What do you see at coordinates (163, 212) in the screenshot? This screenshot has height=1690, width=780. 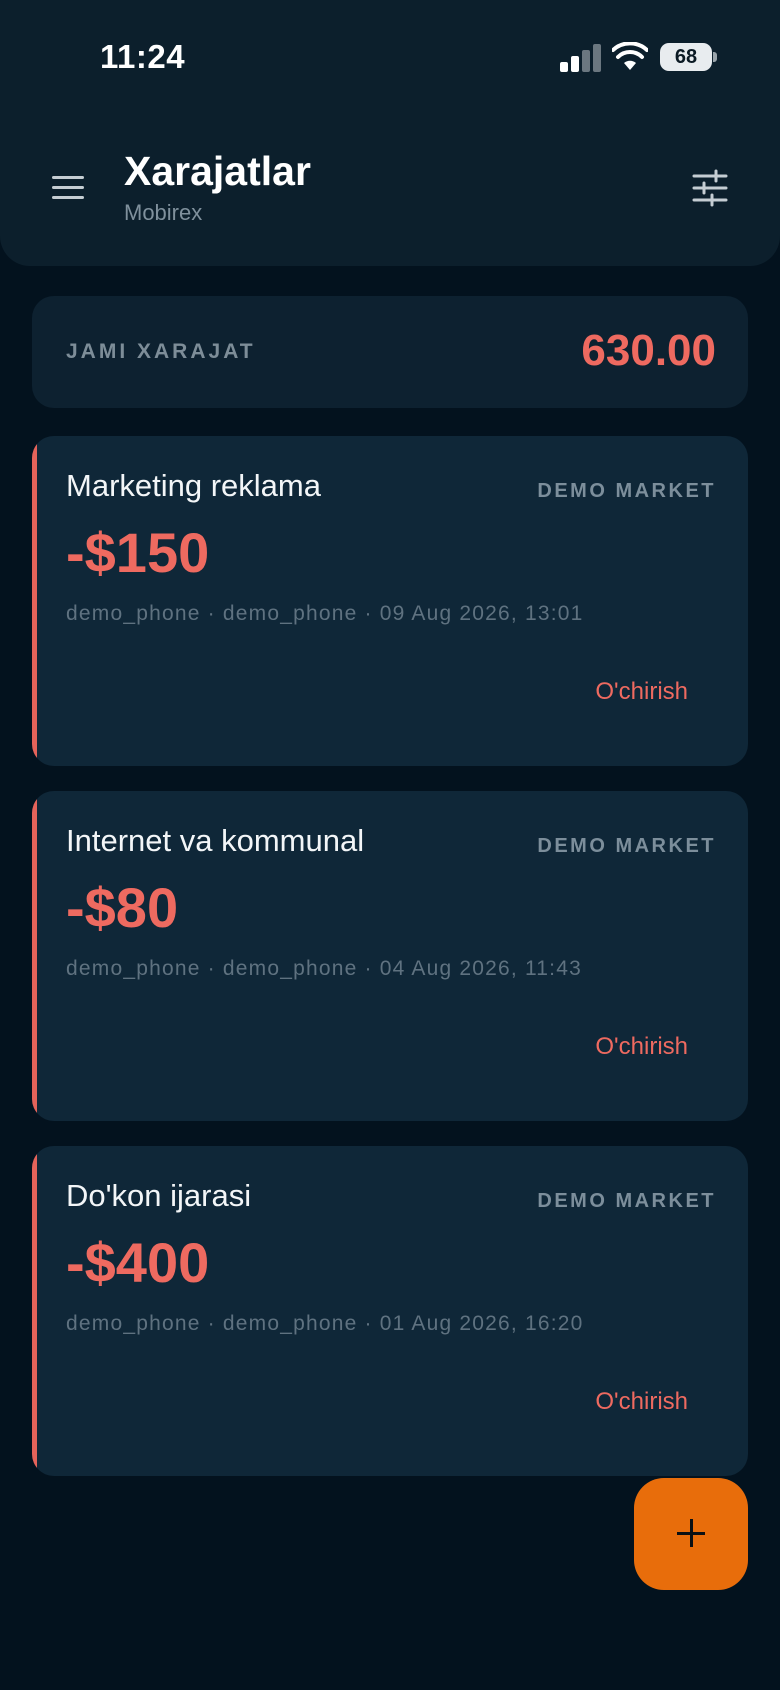 I see `page-subtitle: Mobirex` at bounding box center [163, 212].